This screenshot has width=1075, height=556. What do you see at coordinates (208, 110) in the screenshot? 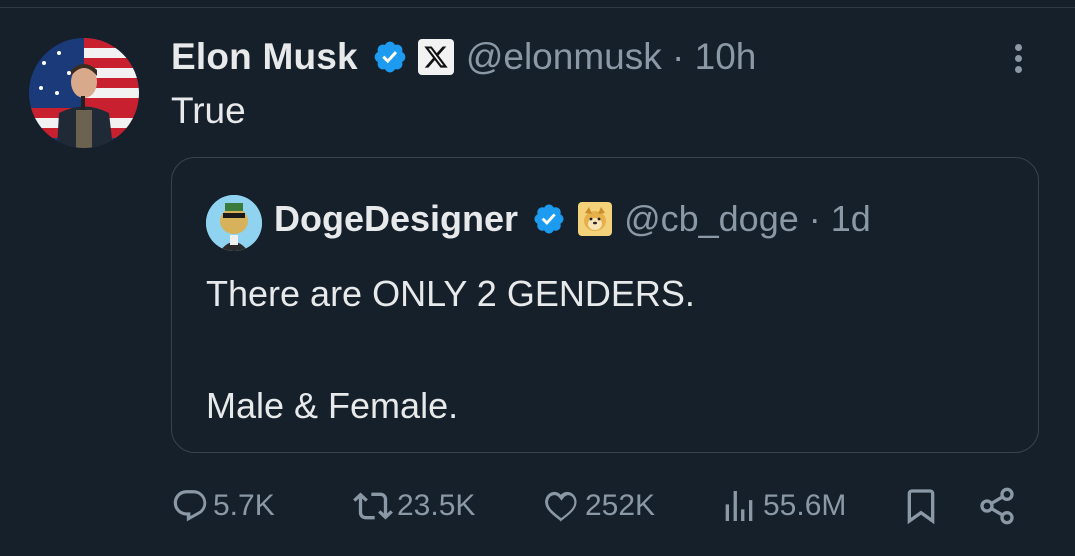
I see `tweet-text: True` at bounding box center [208, 110].